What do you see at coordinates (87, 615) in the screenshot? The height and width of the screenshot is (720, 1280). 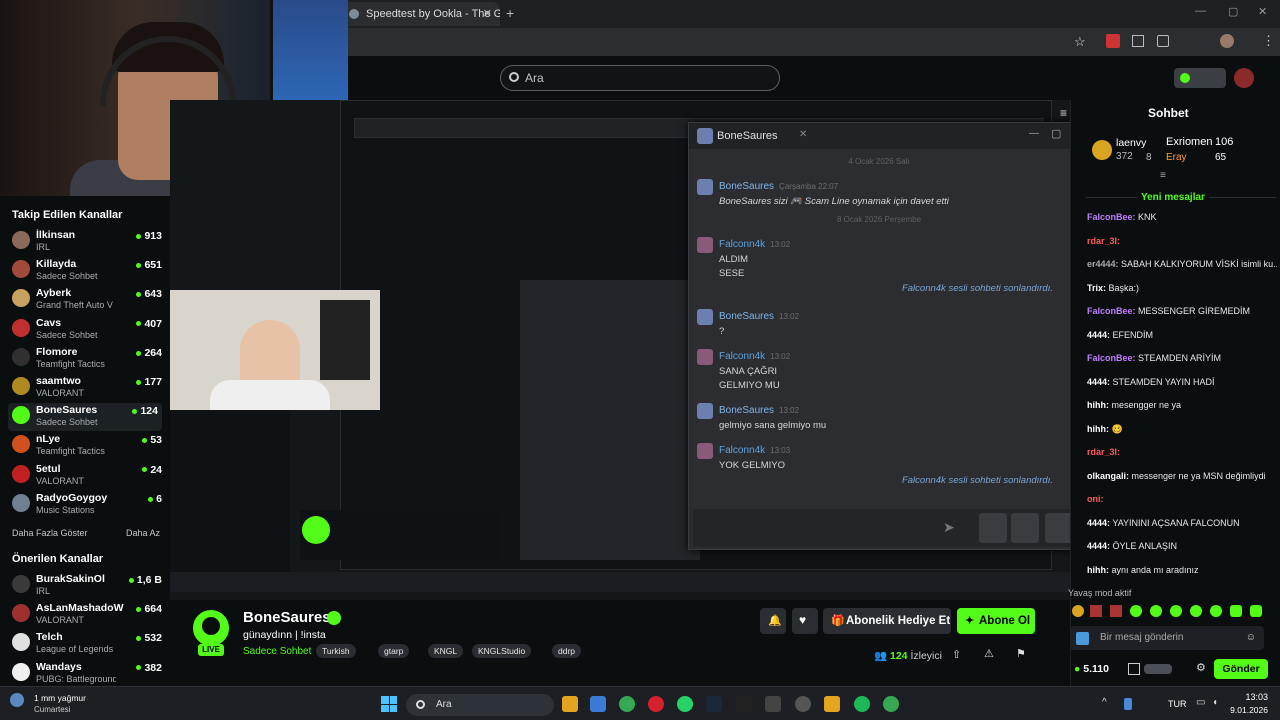 I see `channel-item: AsLanMashadoW VALORANT 664` at bounding box center [87, 615].